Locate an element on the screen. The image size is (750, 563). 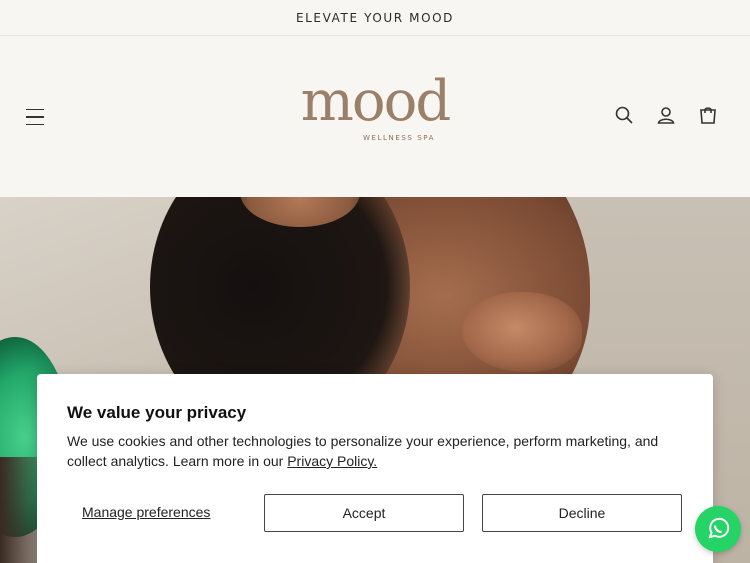
privacy-policy-link: Privacy Policy. is located at coordinates (332, 461).